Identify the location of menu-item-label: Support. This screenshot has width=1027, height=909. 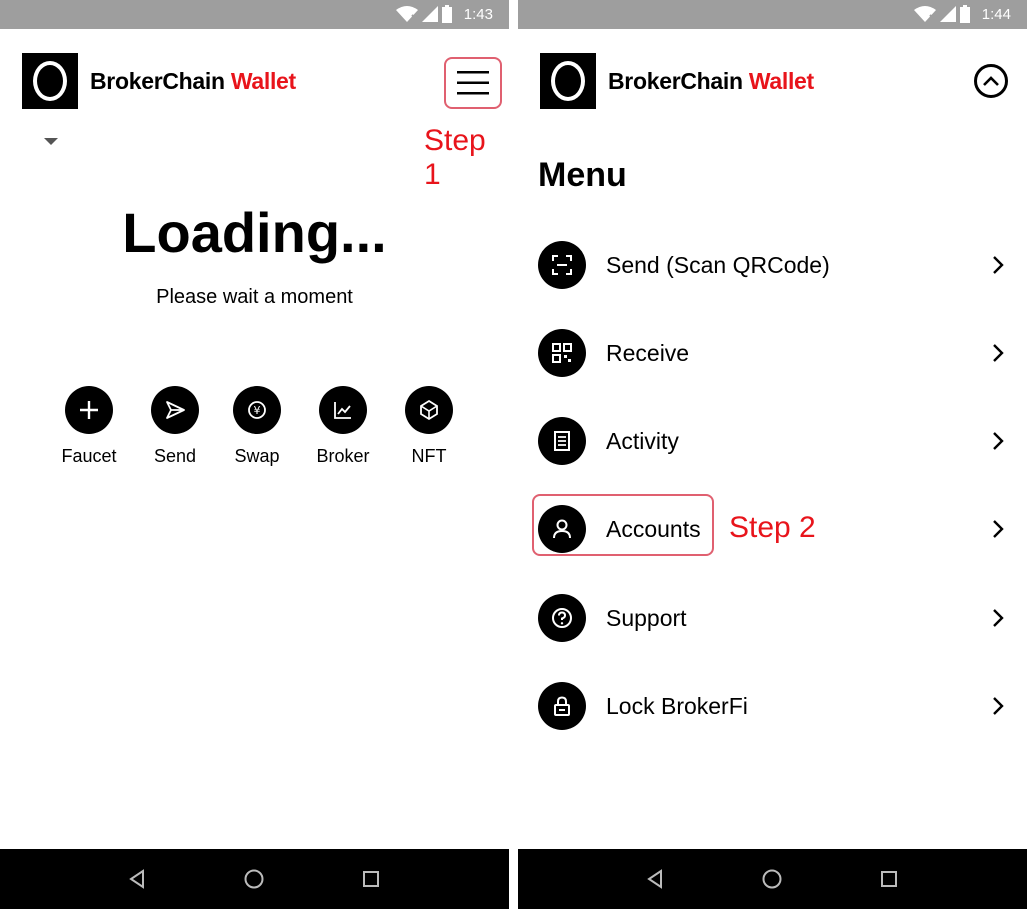
(646, 617).